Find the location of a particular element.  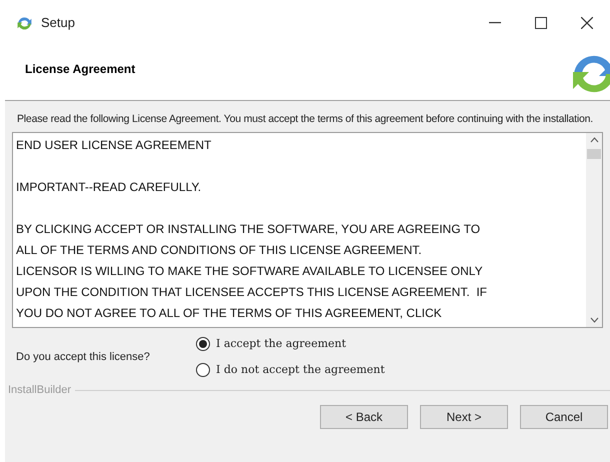

scroll-up-icon is located at coordinates (594, 140).